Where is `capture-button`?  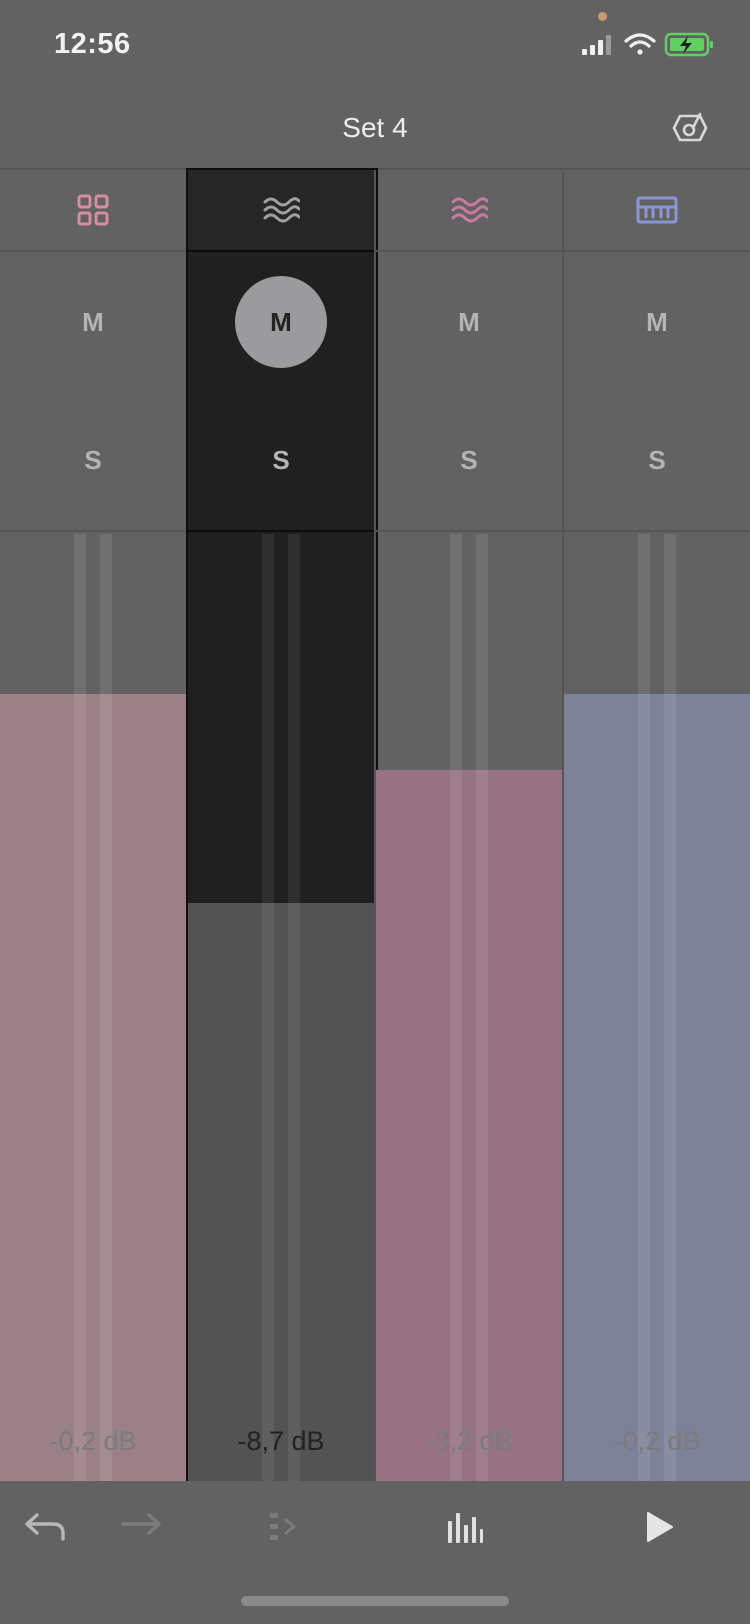 capture-button is located at coordinates (284, 1527).